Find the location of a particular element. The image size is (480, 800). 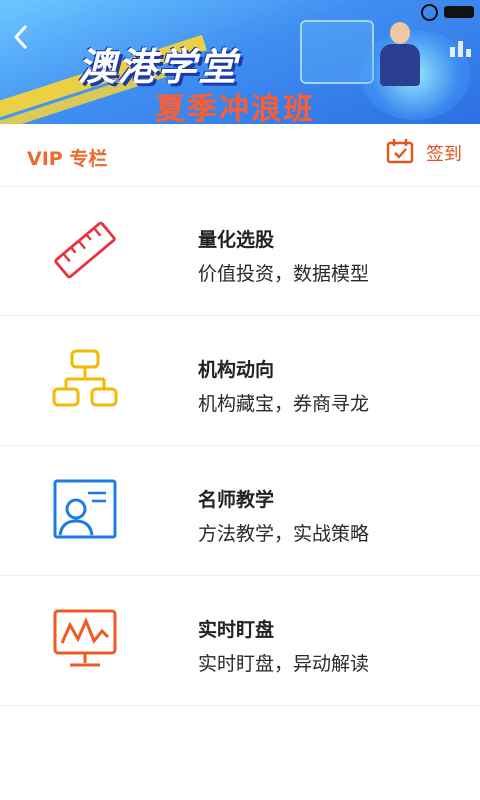

banner-subtitle: 夏季冲浪班 is located at coordinates (235, 108).